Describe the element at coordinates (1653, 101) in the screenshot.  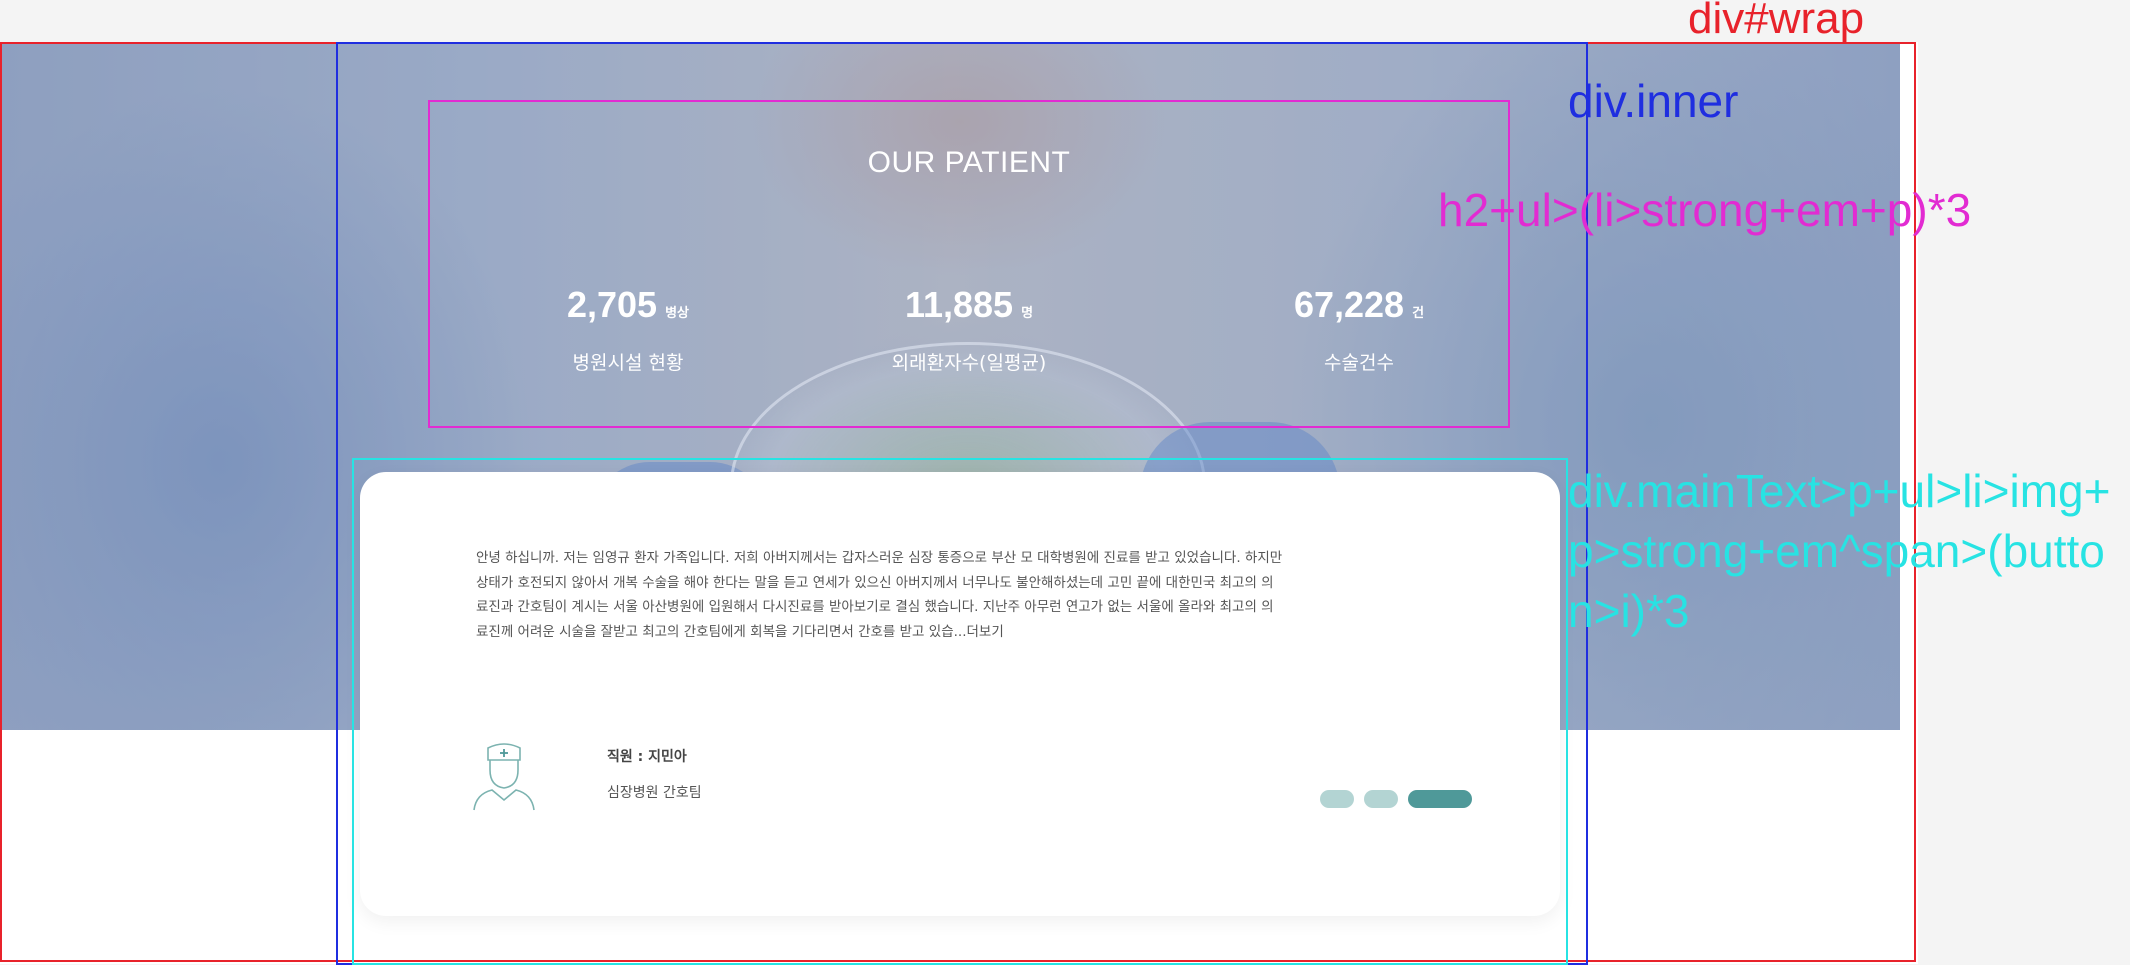
I see `annotation-inner-label: div.inner` at that location.